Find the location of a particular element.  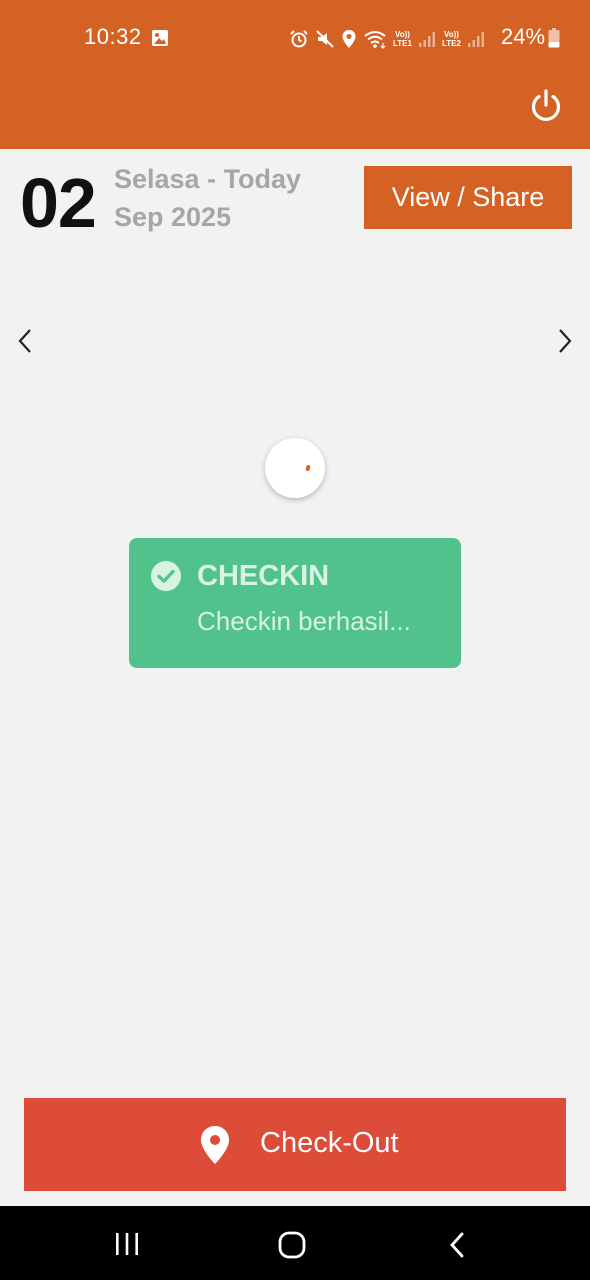

app-header: 10:32 Vo)) LTE1 Vo)) LTE2 24% is located at coordinates (295, 74).